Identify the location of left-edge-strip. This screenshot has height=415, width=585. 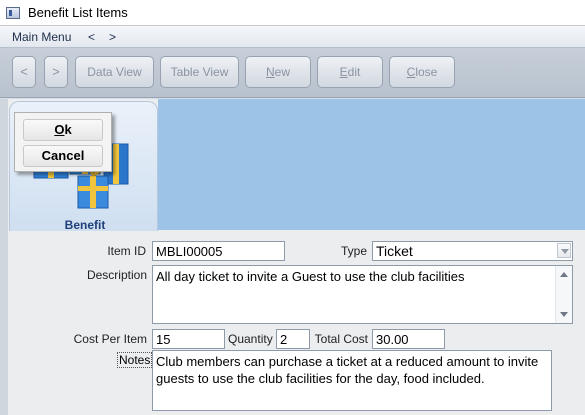
(4, 257).